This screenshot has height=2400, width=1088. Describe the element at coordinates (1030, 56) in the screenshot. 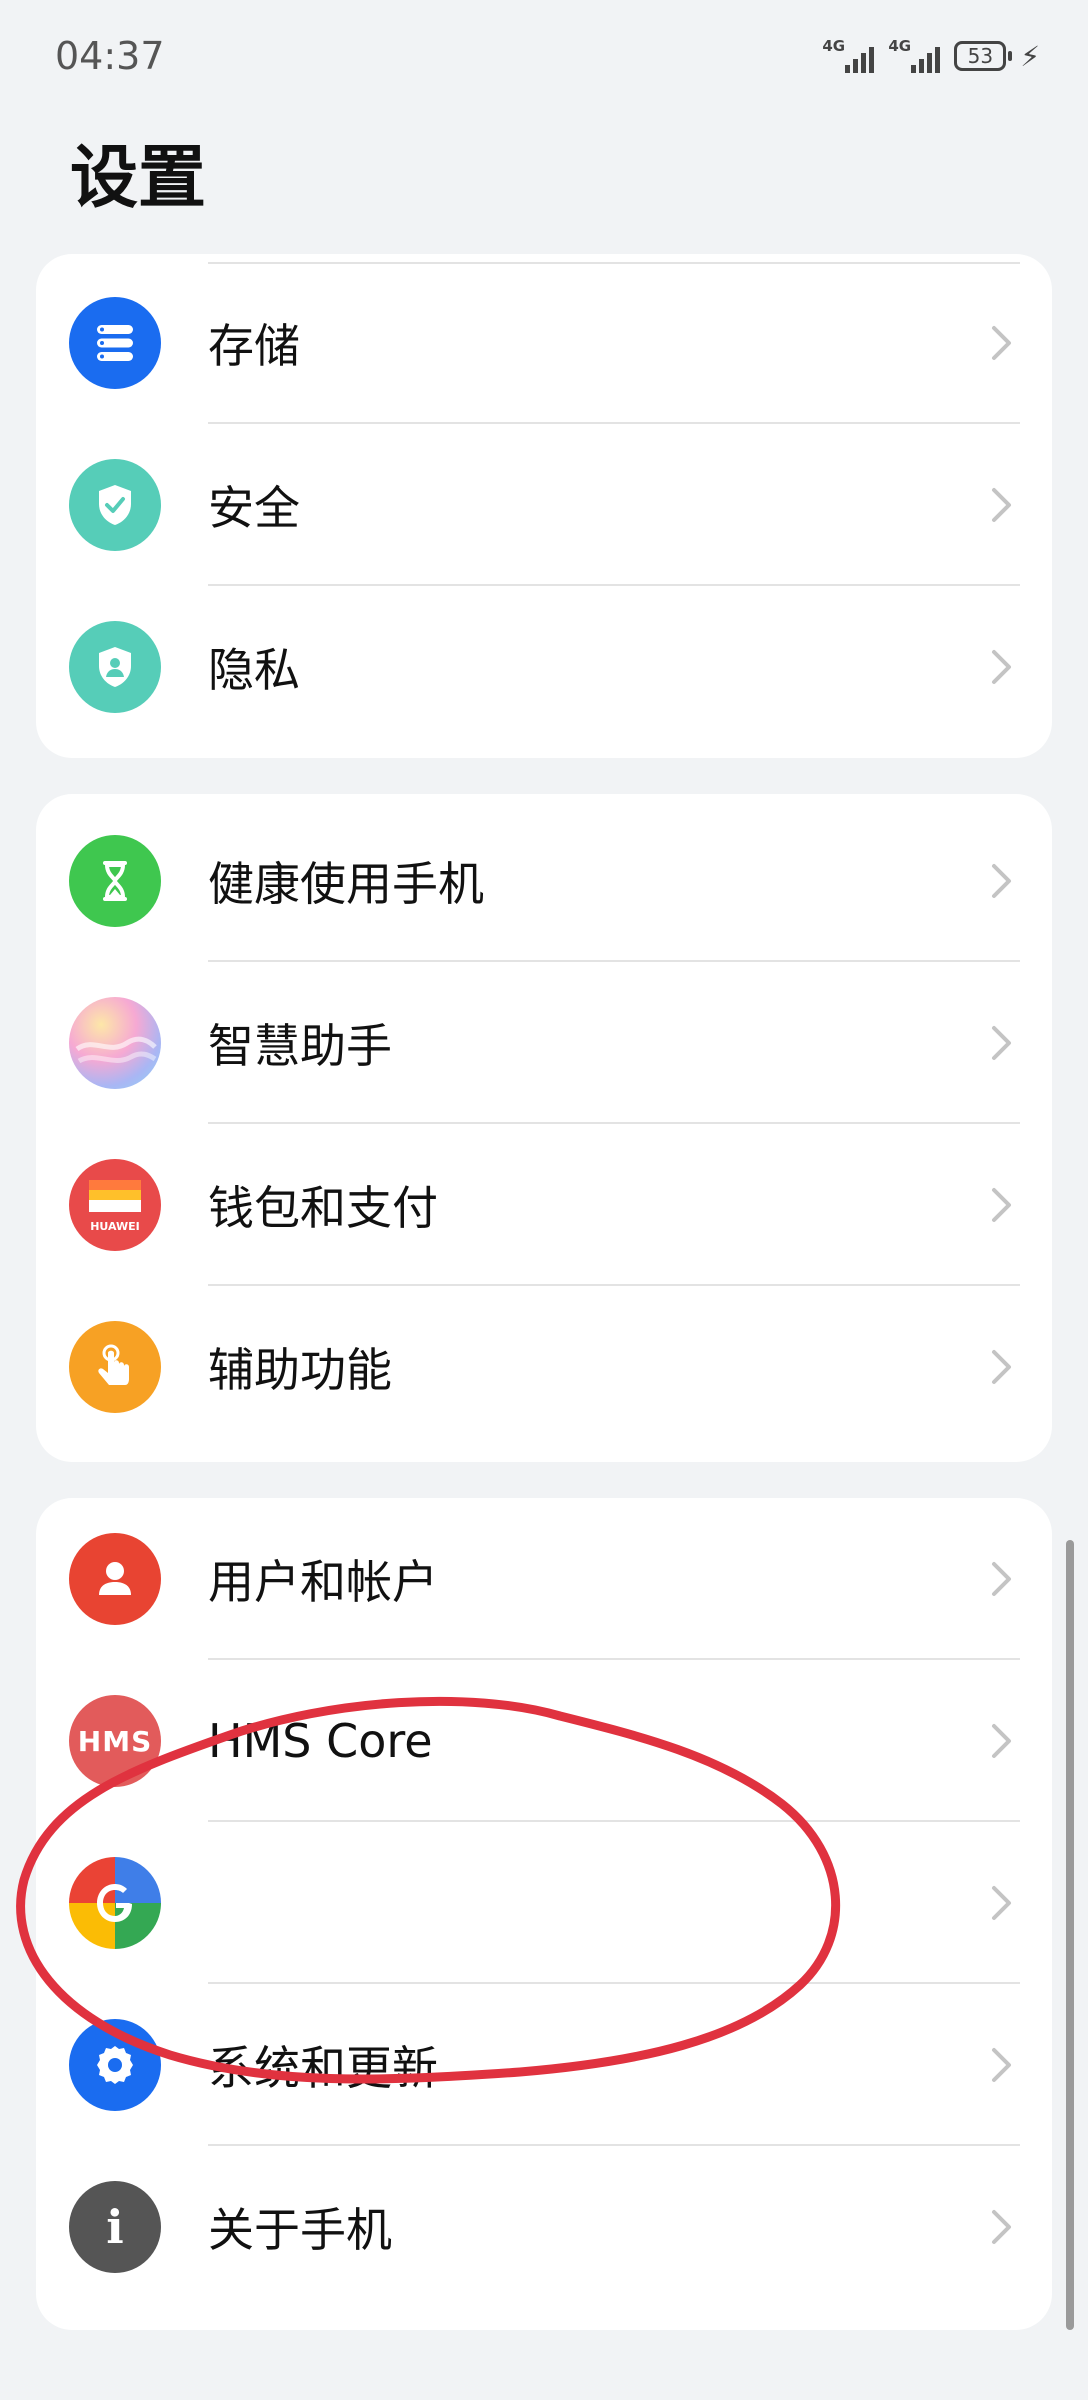

I see `charging-icon: ⚡` at that location.